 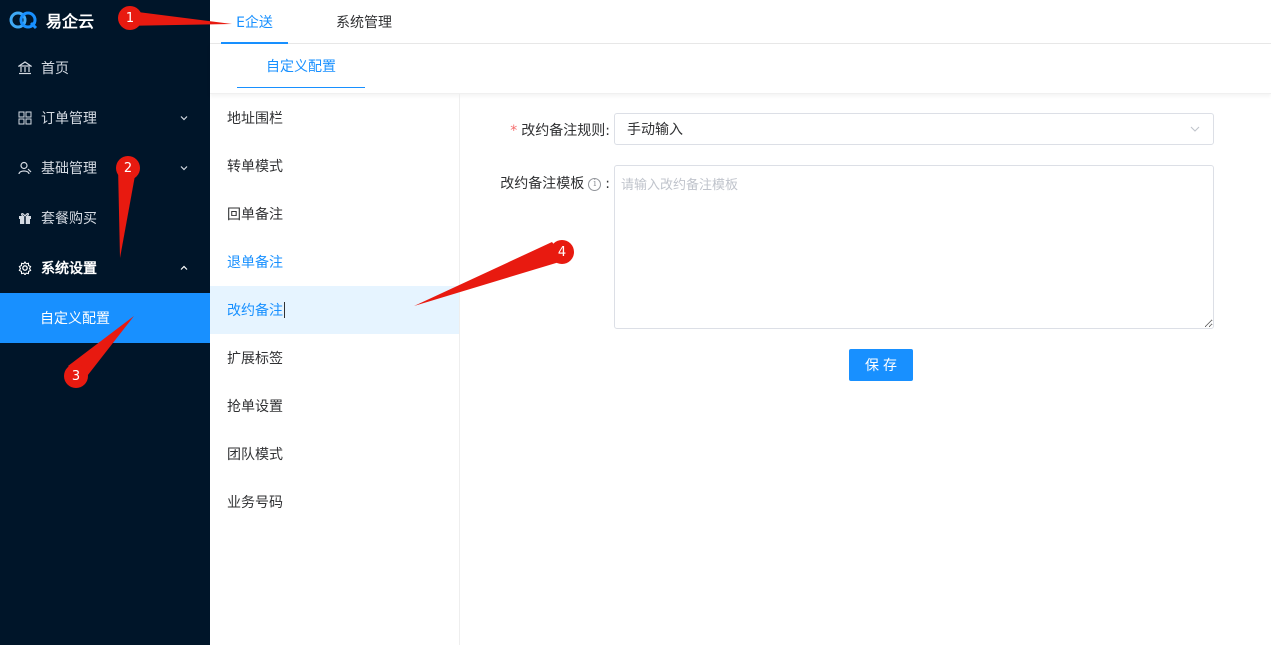 What do you see at coordinates (69, 169) in the screenshot?
I see `sidebar-item-label: 基础管理` at bounding box center [69, 169].